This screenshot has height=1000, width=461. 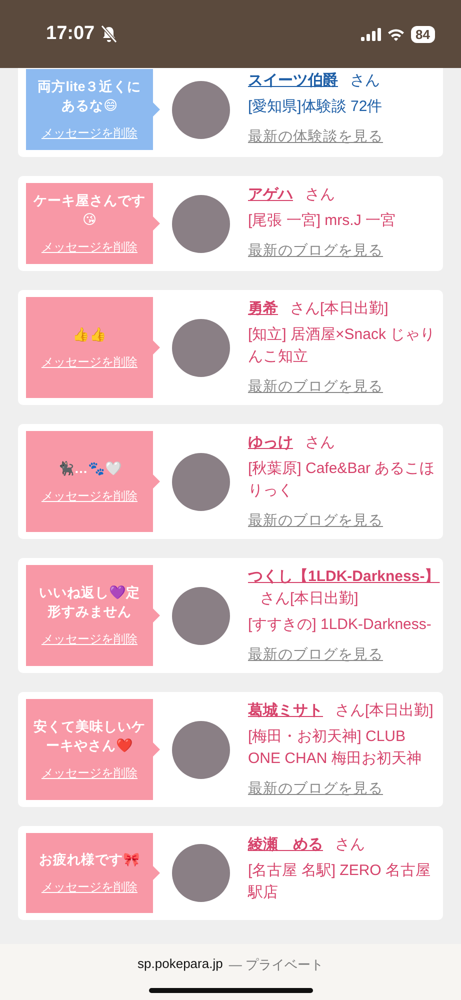 What do you see at coordinates (395, 34) in the screenshot?
I see `wifi-icon` at bounding box center [395, 34].